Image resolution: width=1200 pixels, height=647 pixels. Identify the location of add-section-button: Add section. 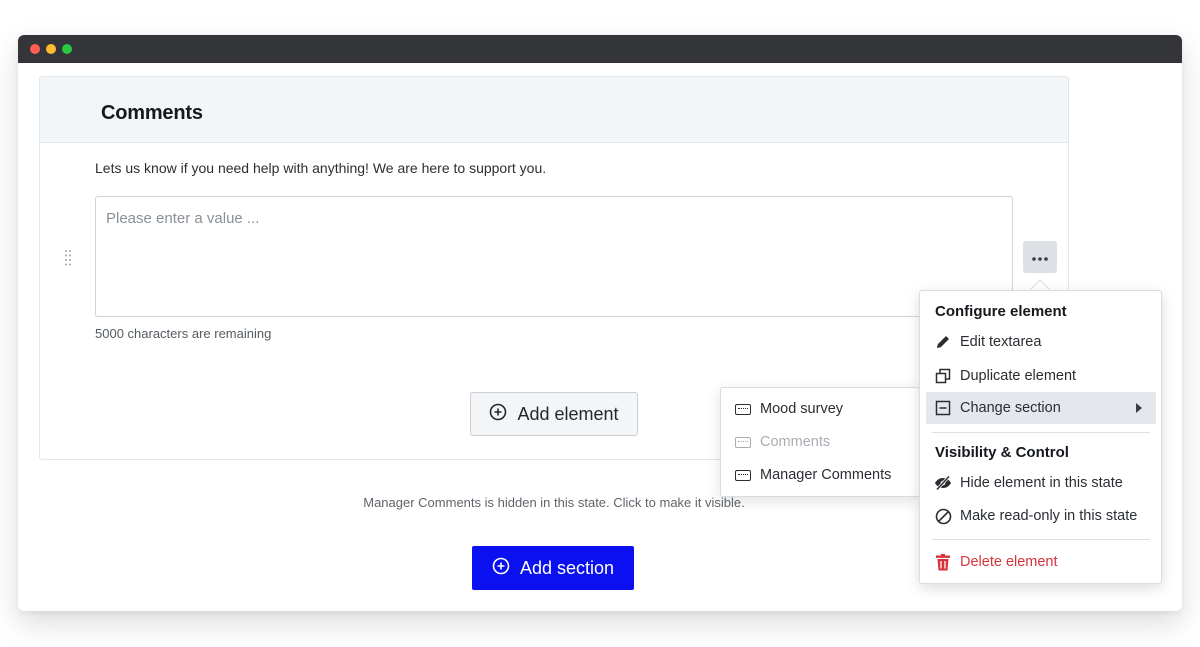
(553, 568).